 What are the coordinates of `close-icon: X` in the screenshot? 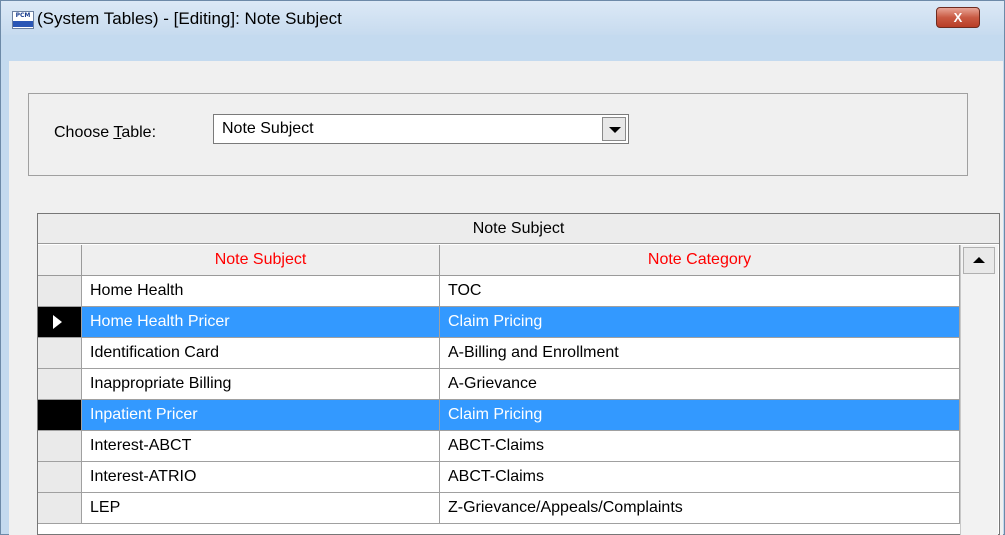 It's located at (958, 17).